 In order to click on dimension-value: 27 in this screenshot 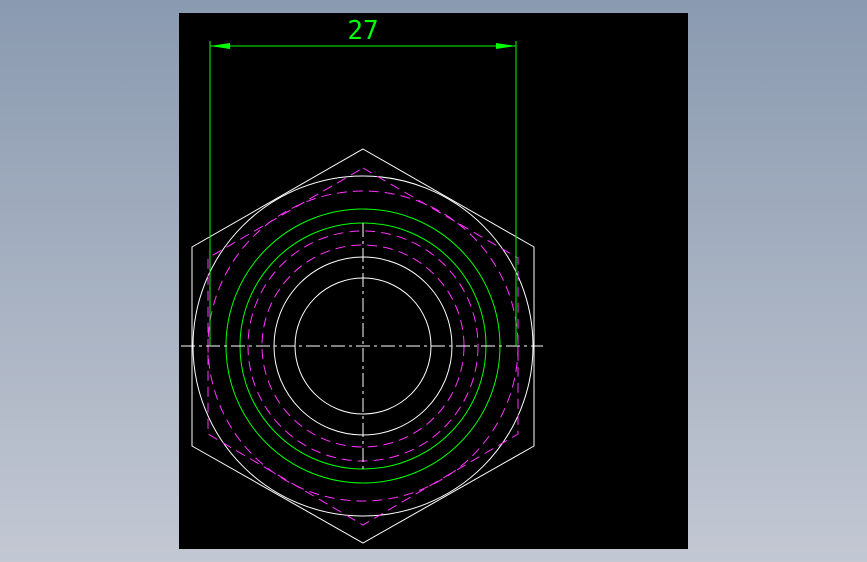, I will do `click(362, 31)`.